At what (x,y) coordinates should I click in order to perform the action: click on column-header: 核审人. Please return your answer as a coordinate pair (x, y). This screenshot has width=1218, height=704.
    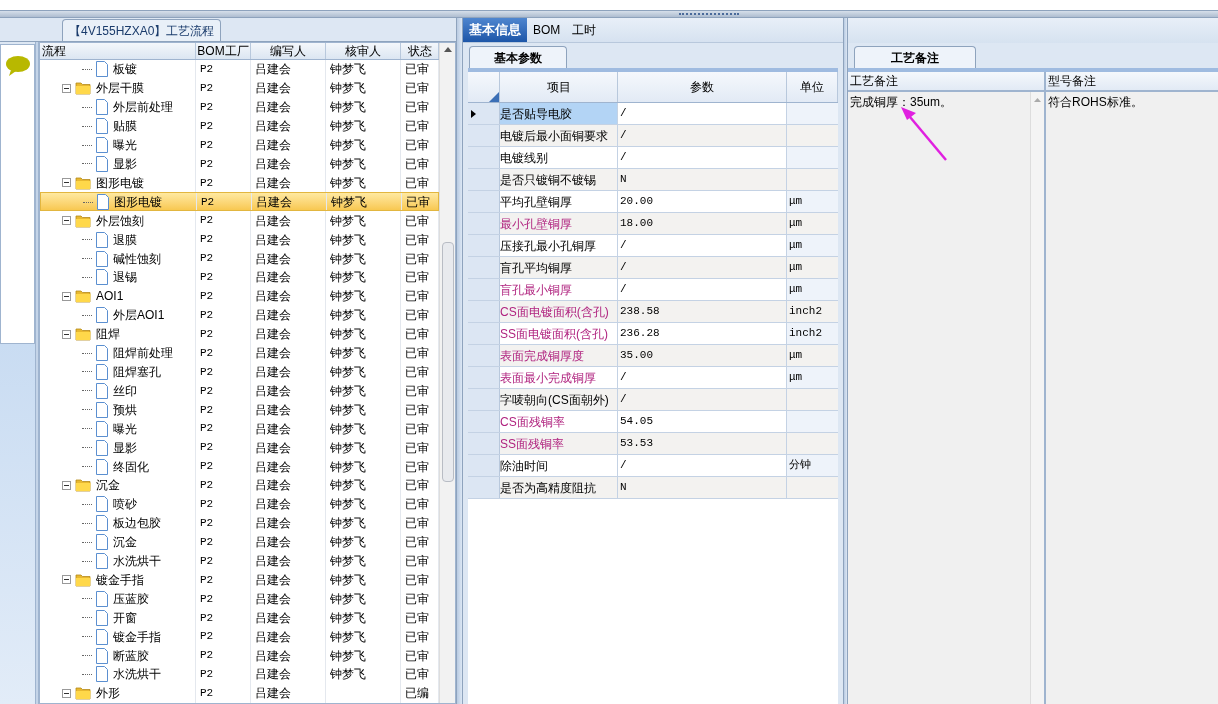
    Looking at the image, I should click on (363, 51).